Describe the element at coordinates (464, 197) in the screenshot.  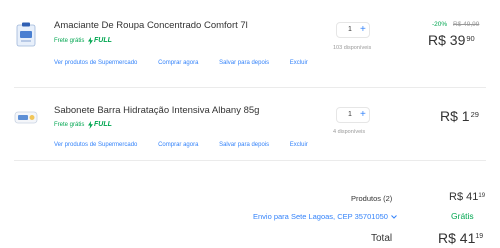
I see `subtotal-integer: R$ 41` at that location.